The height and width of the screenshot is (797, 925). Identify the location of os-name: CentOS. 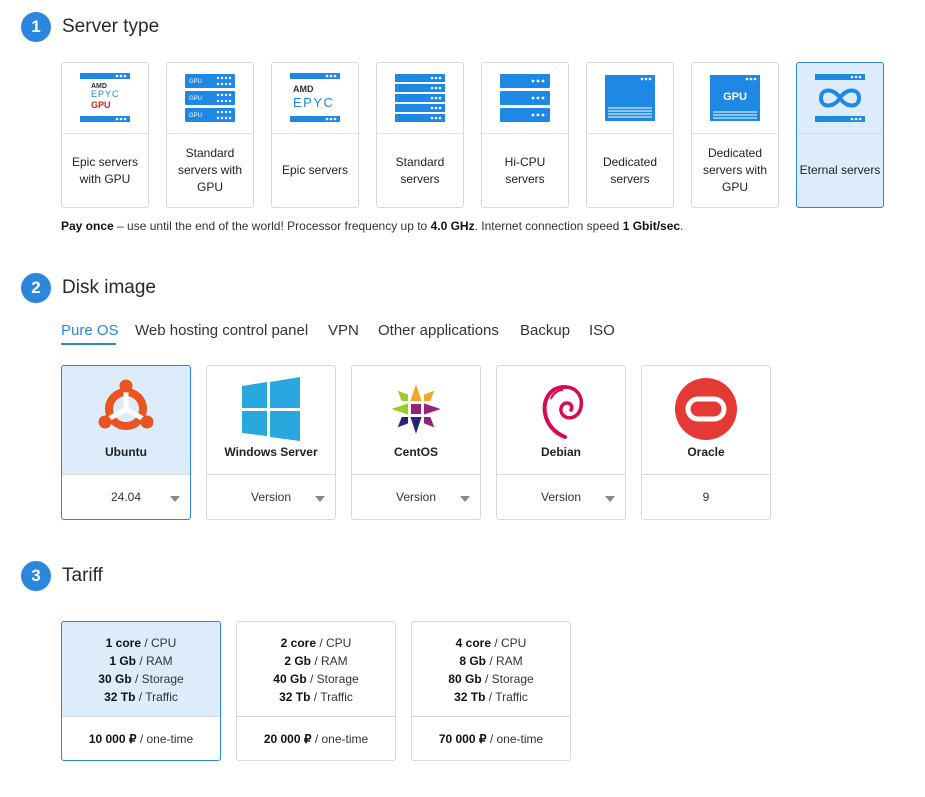
(415, 452).